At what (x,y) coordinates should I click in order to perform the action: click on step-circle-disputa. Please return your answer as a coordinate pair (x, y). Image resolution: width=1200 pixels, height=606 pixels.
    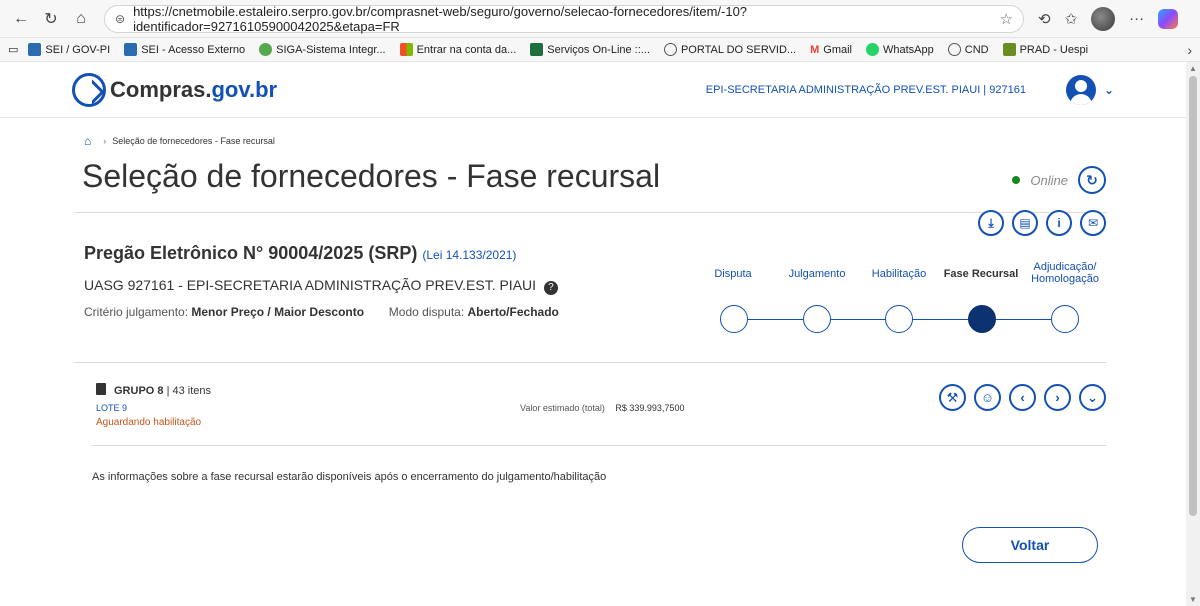
    Looking at the image, I should click on (734, 319).